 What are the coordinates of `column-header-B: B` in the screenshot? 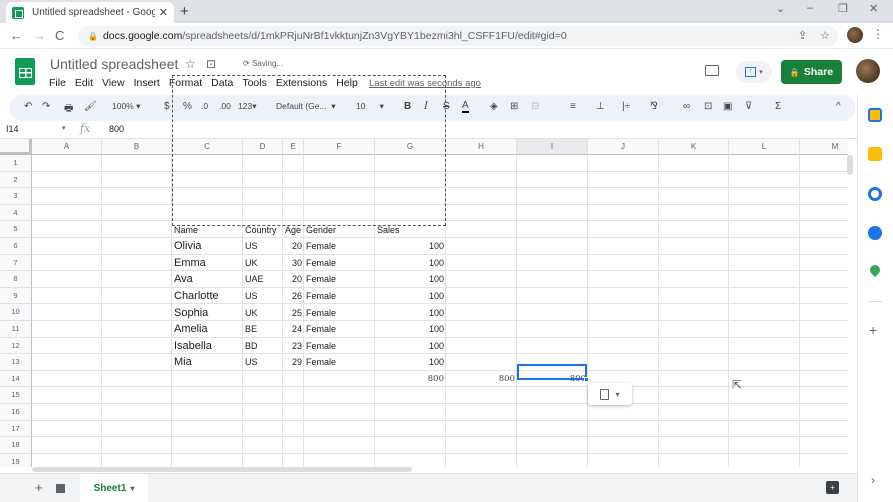 It's located at (137, 147).